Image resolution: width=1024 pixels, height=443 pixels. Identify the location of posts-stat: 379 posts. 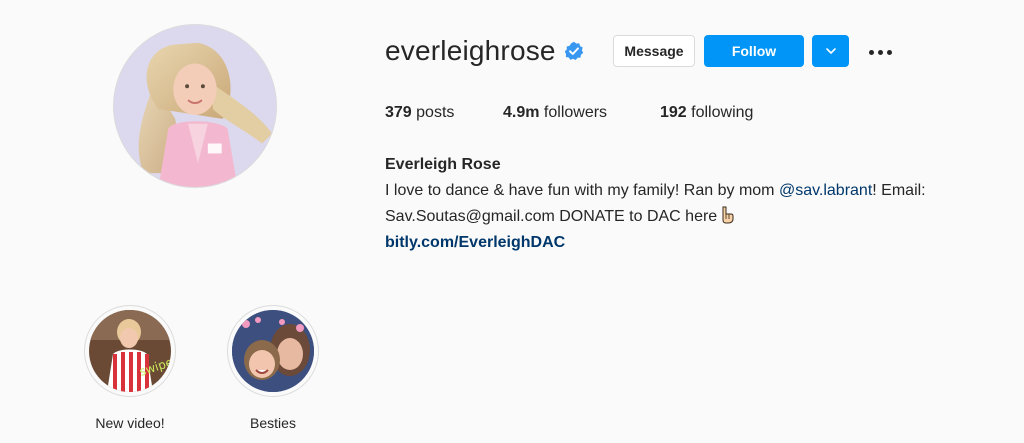
(419, 113).